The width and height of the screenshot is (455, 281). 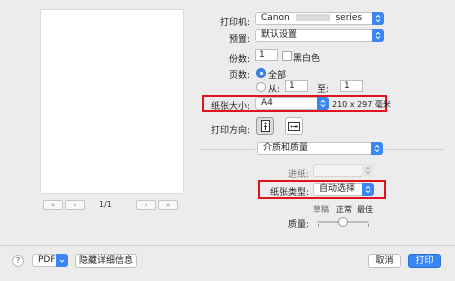 I want to click on print-button: 打印, so click(x=424, y=261).